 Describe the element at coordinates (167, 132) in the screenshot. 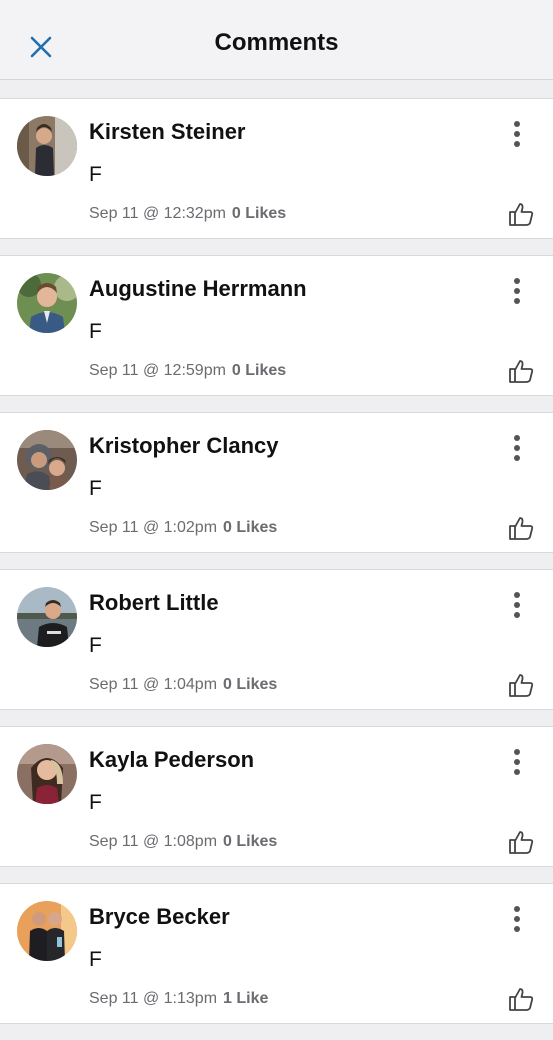

I see `commenter-name: Kirsten Steiner` at that location.